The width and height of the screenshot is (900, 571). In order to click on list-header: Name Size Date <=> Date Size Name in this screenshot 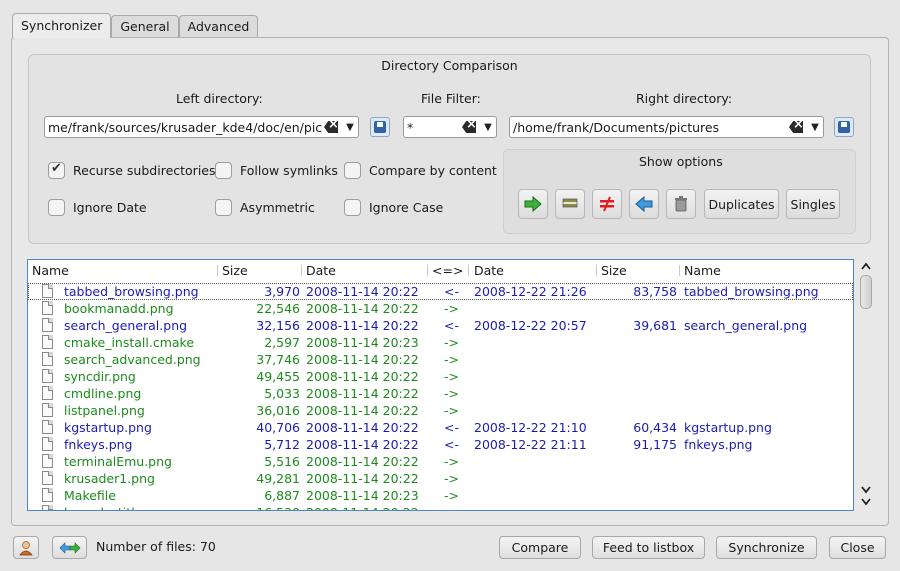, I will do `click(440, 270)`.